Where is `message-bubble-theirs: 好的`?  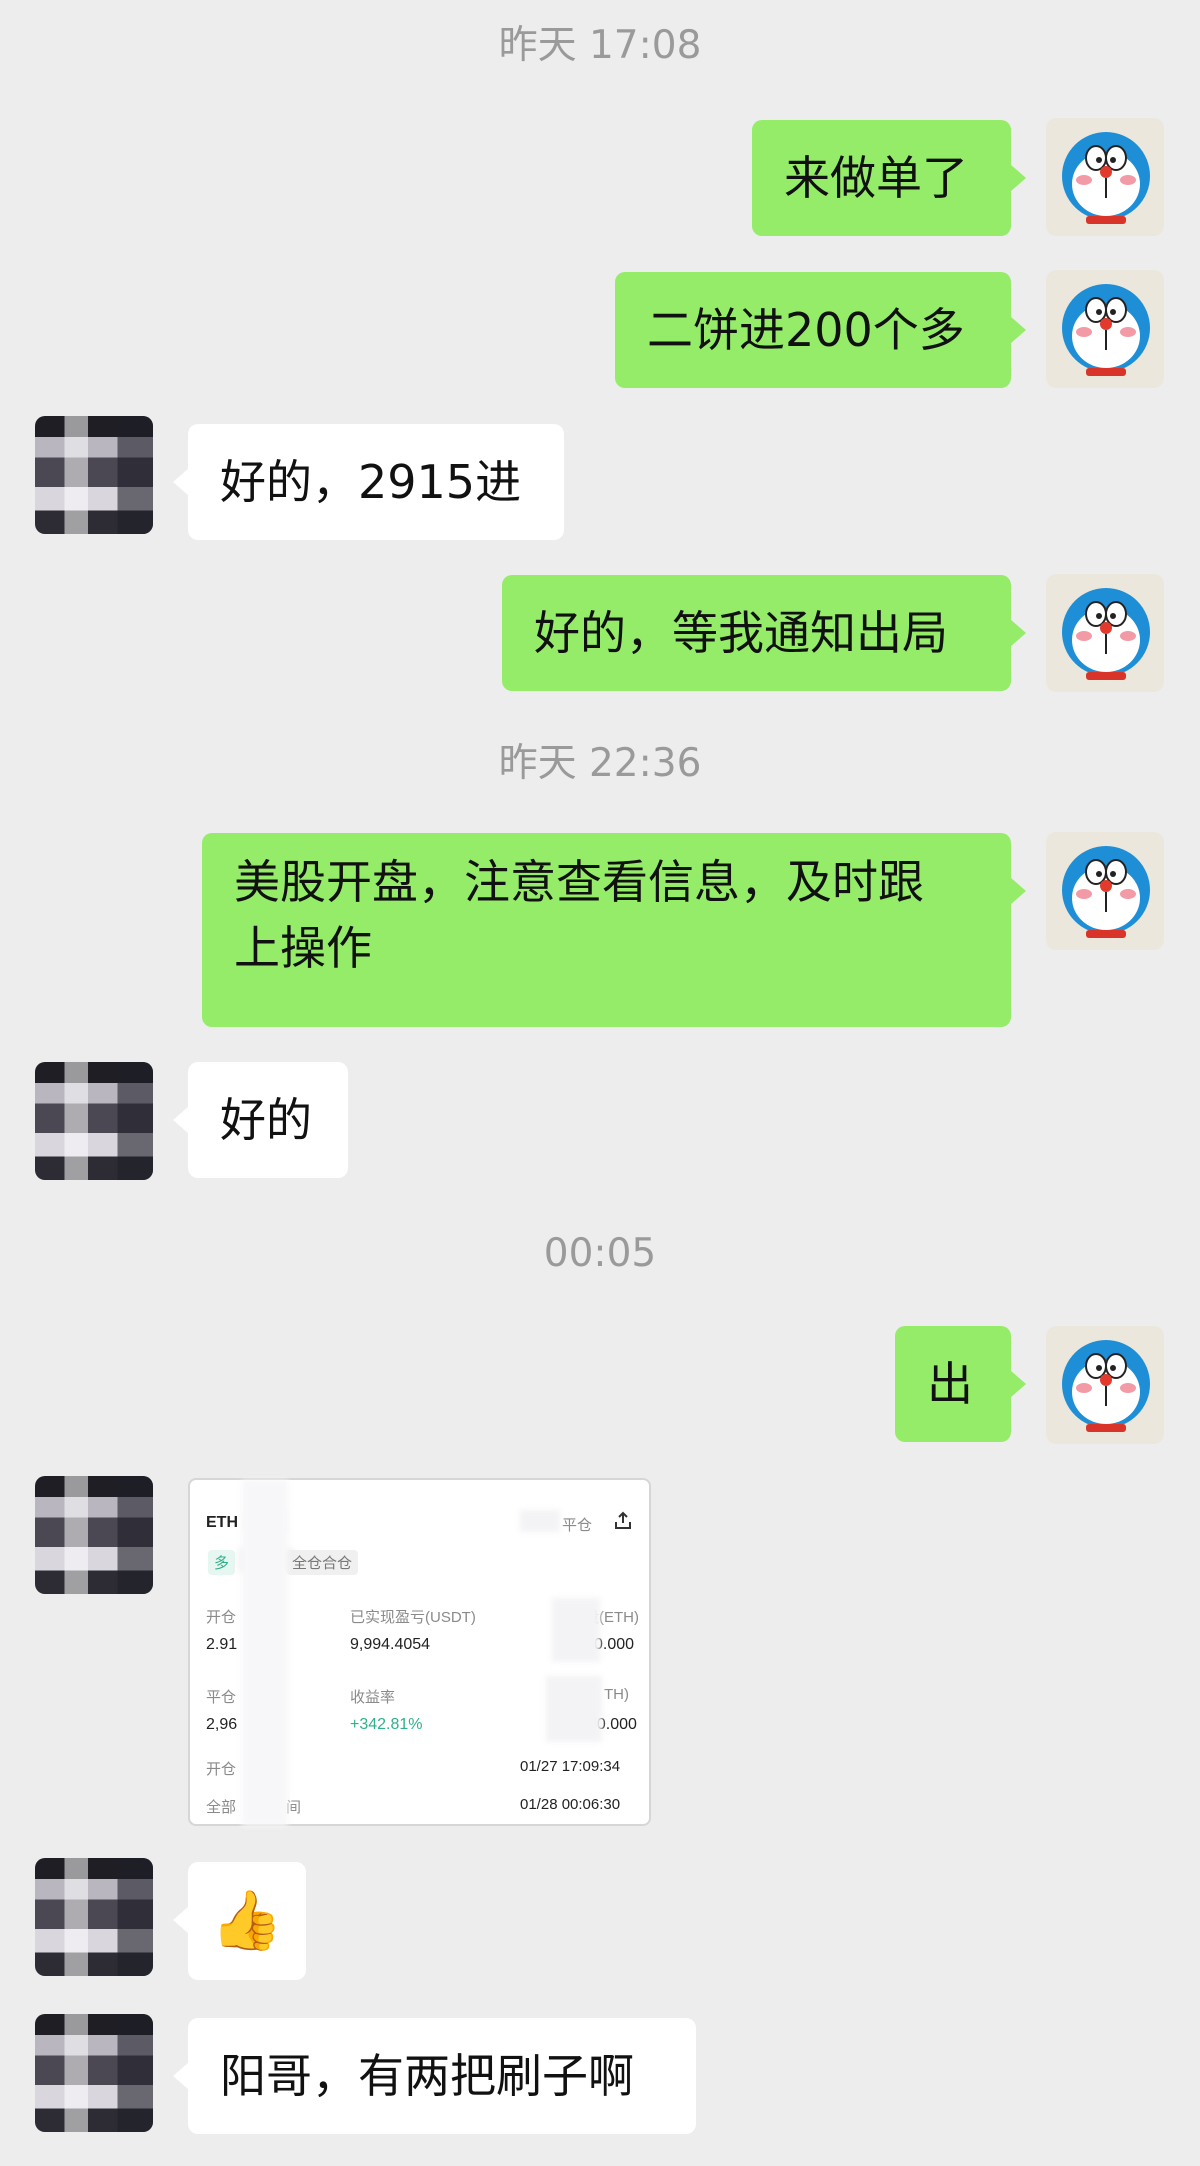
message-bubble-theirs: 好的 is located at coordinates (260, 1120).